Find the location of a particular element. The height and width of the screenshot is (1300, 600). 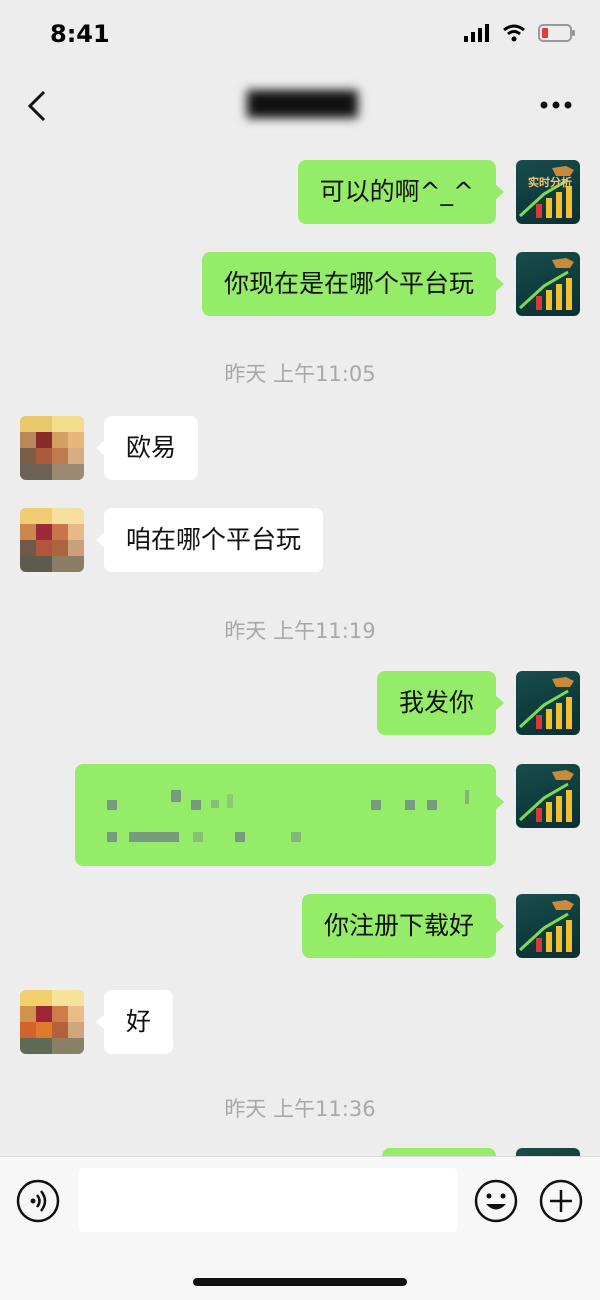

avatar-label: 实时分析 is located at coordinates (550, 182).